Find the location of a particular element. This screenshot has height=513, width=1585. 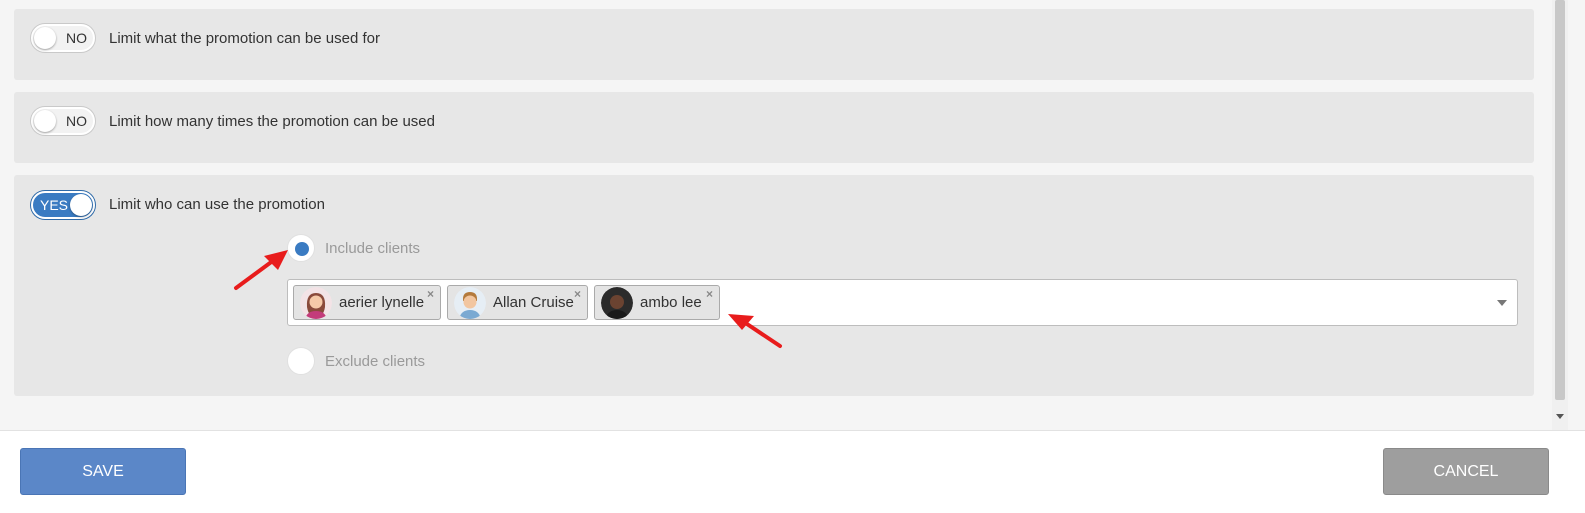

client-chip: Allan Cruise × is located at coordinates (517, 302).